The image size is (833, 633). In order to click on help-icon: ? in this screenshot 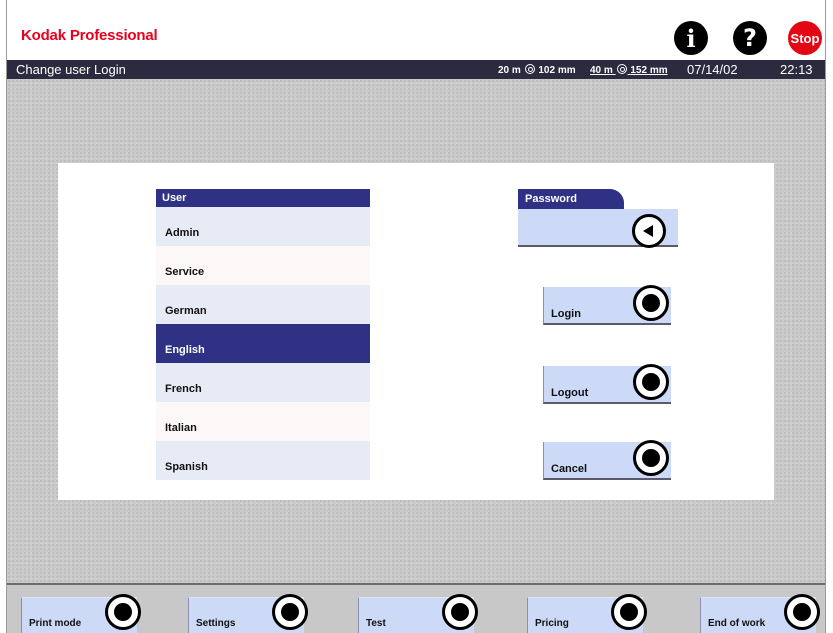, I will do `click(750, 38)`.